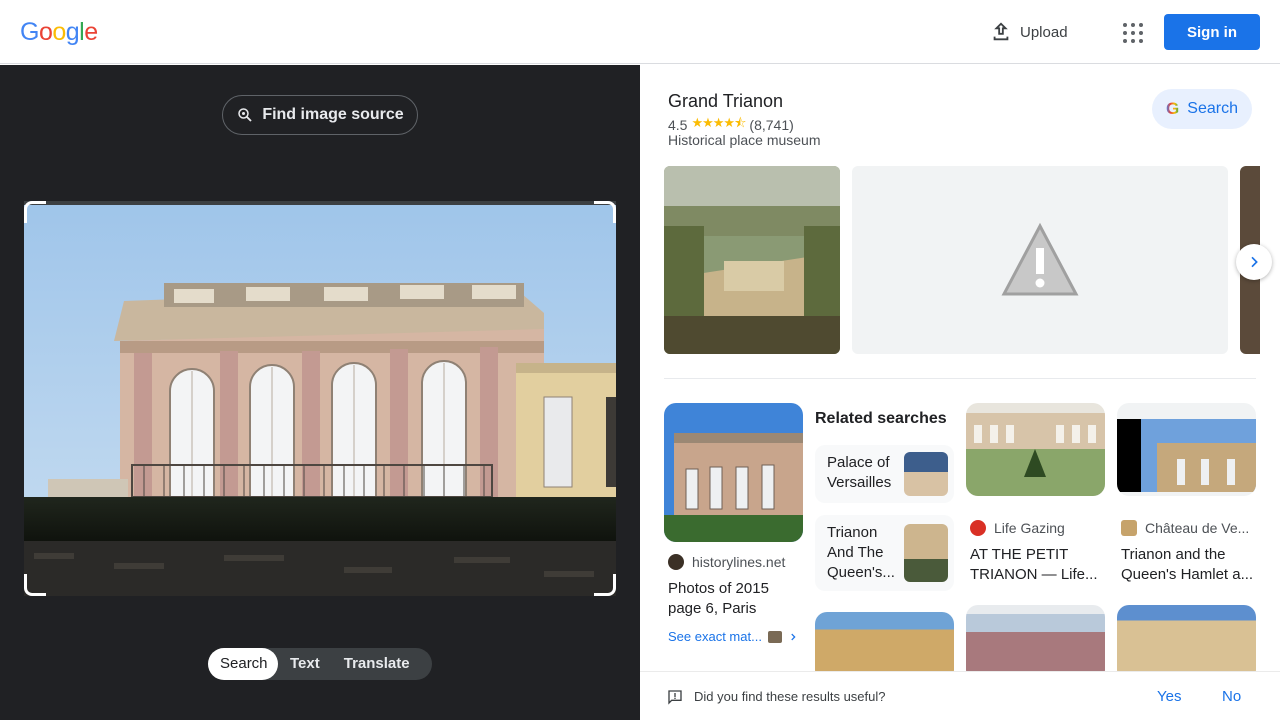 The image size is (1280, 720). What do you see at coordinates (35, 212) in the screenshot?
I see `crop-handle-top-left` at bounding box center [35, 212].